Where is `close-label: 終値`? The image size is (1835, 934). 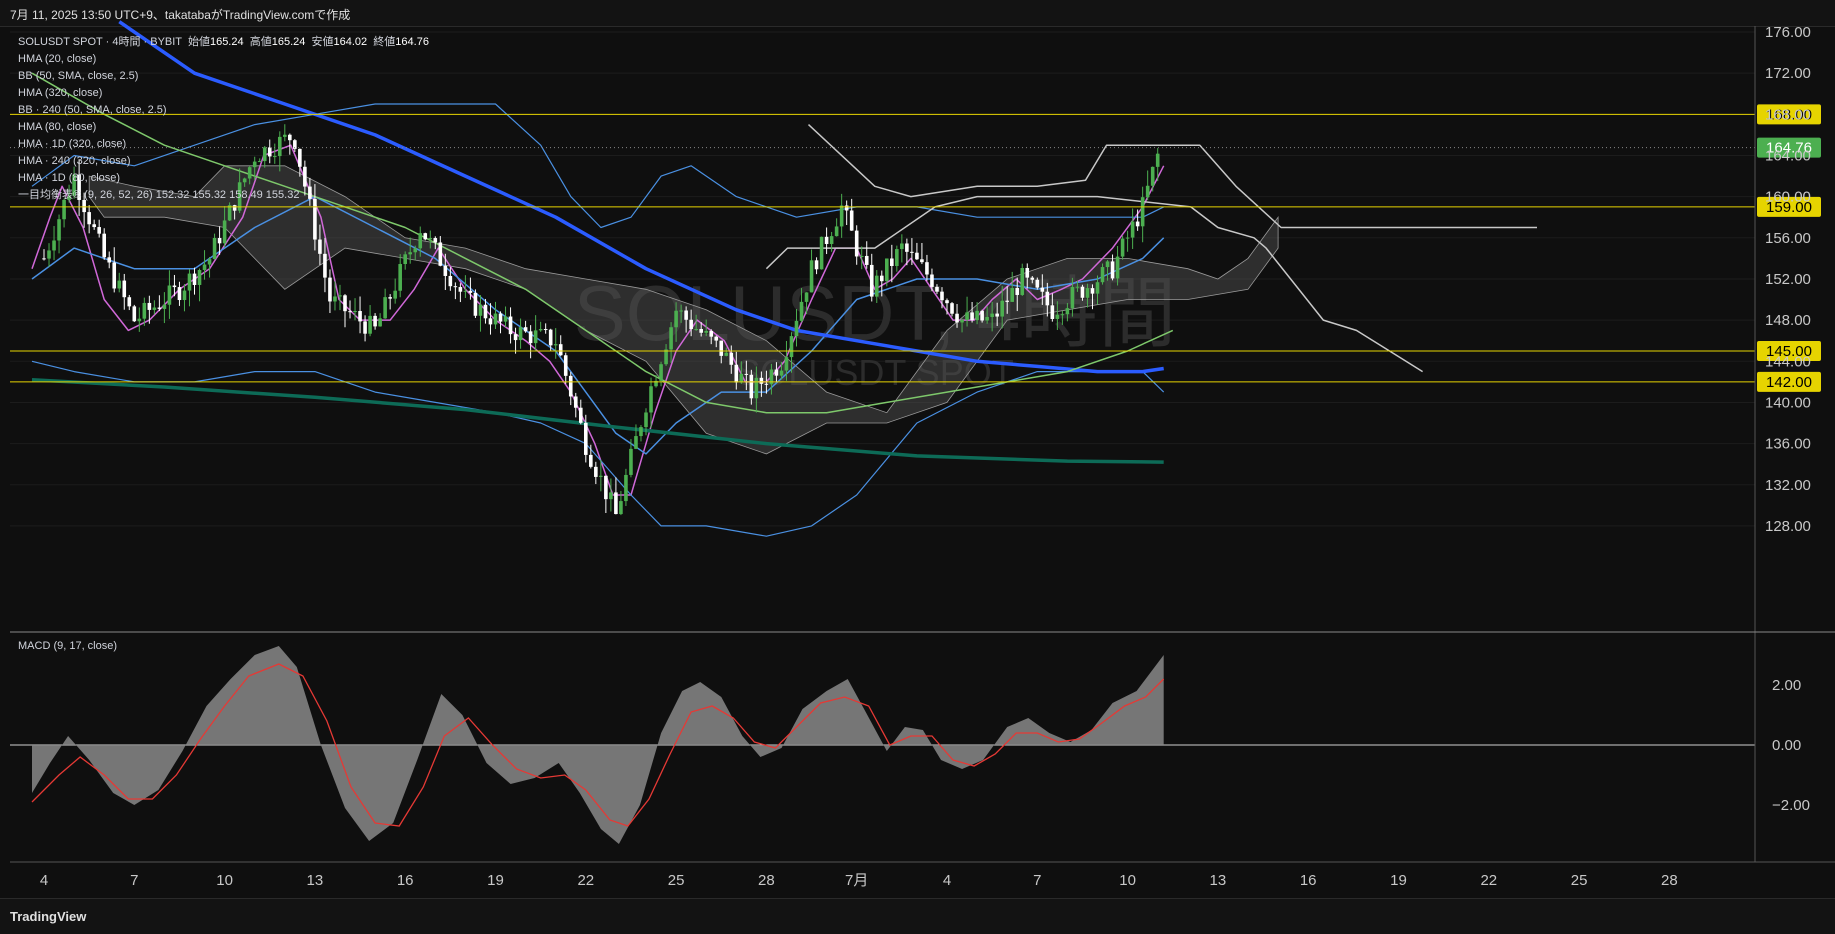 close-label: 終値 is located at coordinates (384, 42).